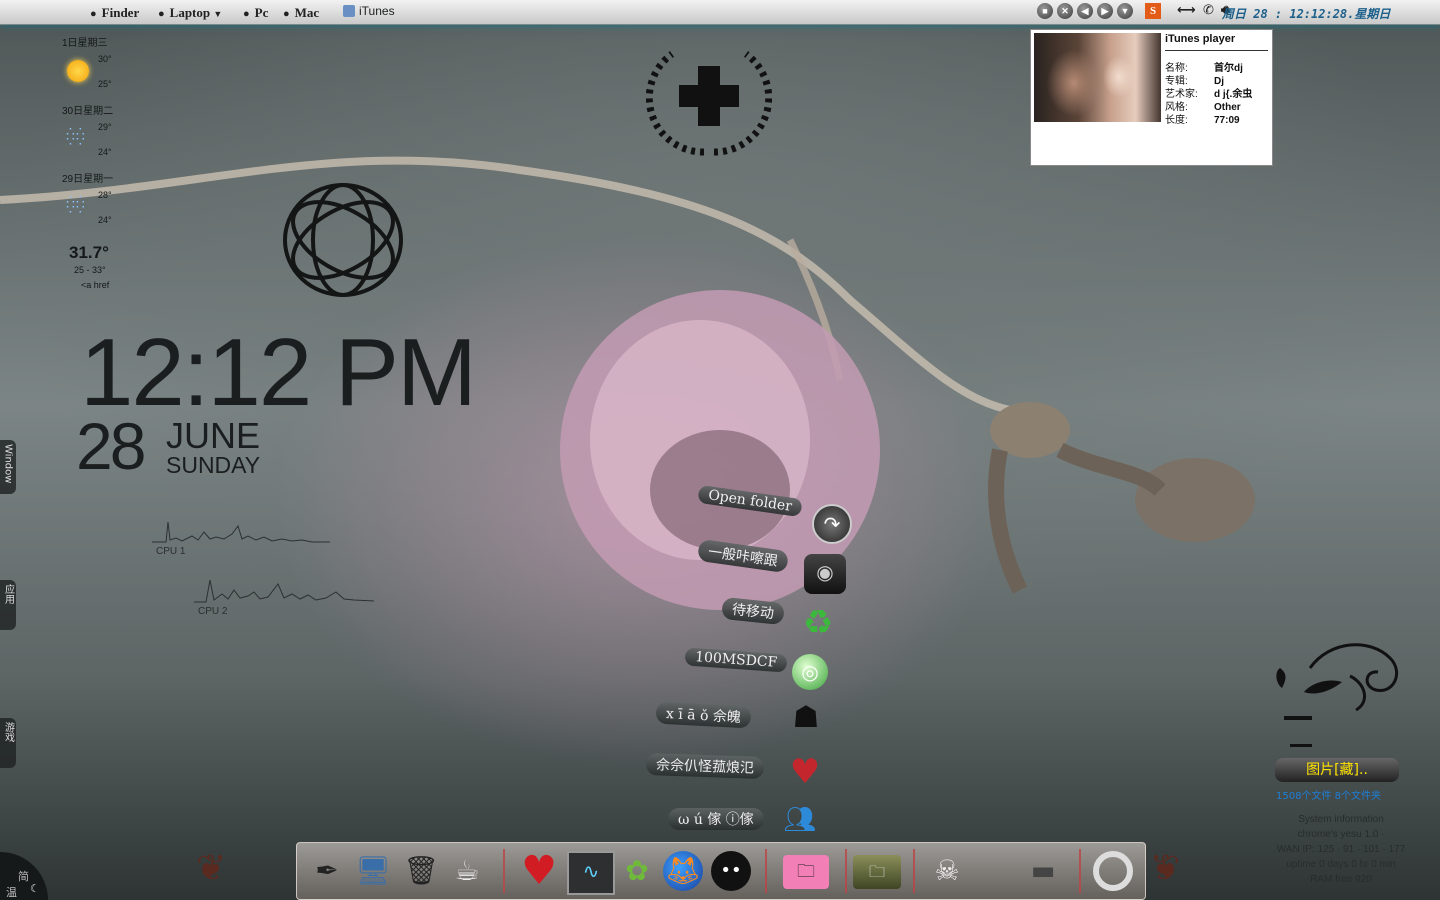  Describe the element at coordinates (1153, 11) in the screenshot. I see `sogou-input-icon: S` at that location.